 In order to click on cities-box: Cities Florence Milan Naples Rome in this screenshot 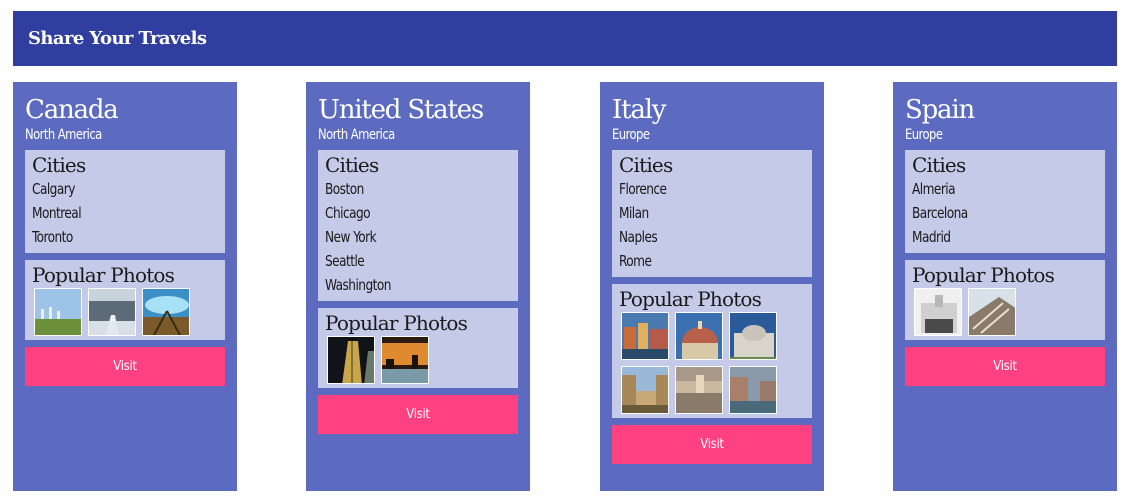, I will do `click(712, 213)`.